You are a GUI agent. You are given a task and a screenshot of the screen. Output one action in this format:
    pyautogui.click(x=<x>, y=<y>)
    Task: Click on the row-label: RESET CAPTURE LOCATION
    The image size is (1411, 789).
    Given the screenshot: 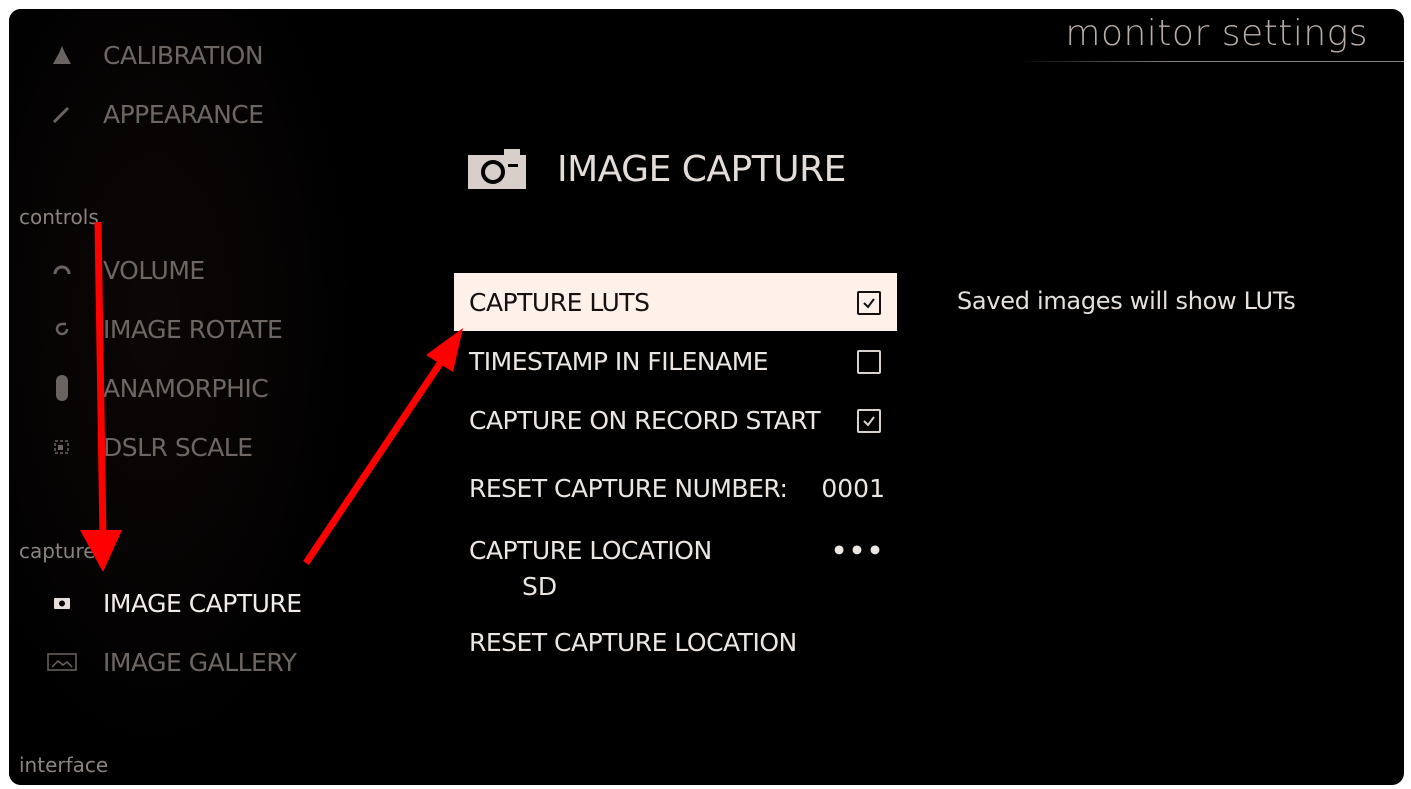 What is the action you would take?
    pyautogui.click(x=633, y=642)
    